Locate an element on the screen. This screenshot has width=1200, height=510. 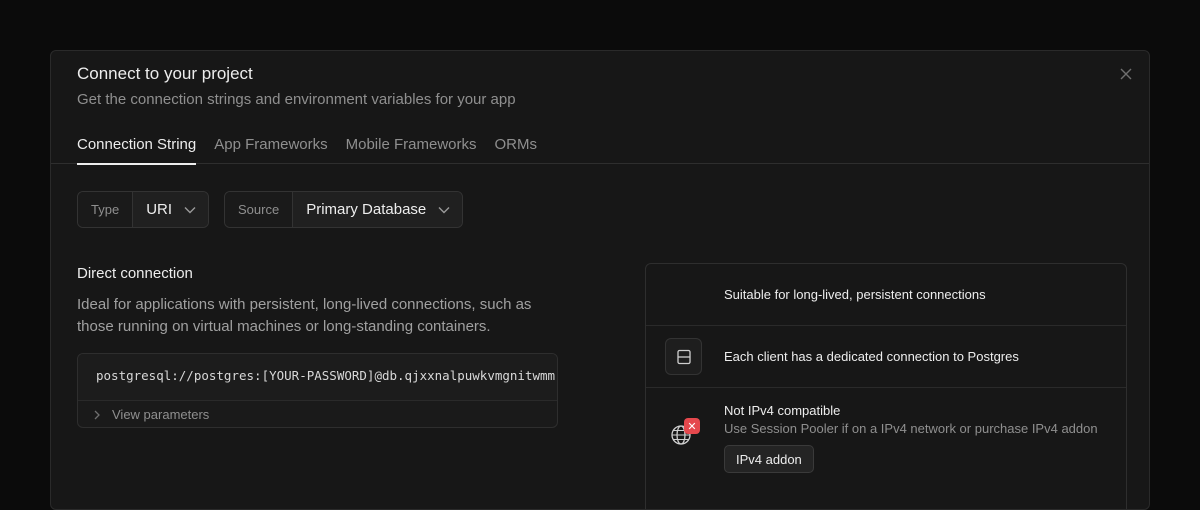
type-label: Type is located at coordinates (106, 209).